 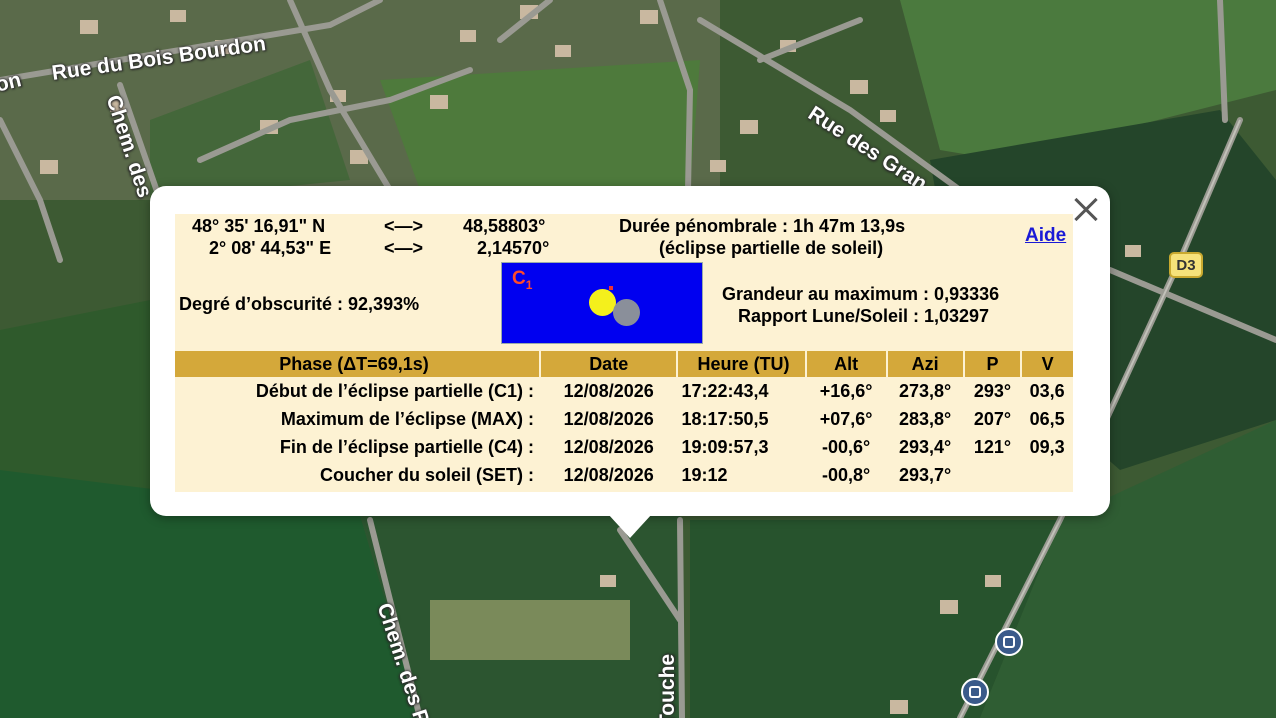 I want to click on longitude-decimal: 2,14570°, so click(x=513, y=248).